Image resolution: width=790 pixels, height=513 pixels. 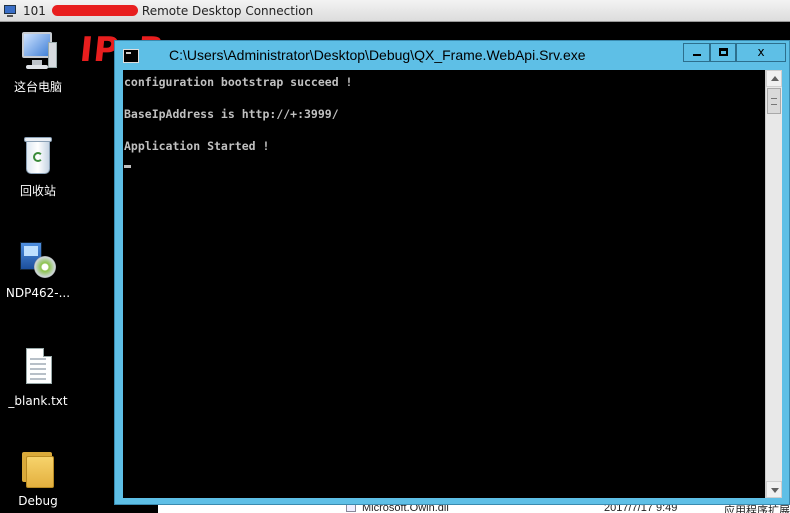 I want to click on close-button: x, so click(x=761, y=52).